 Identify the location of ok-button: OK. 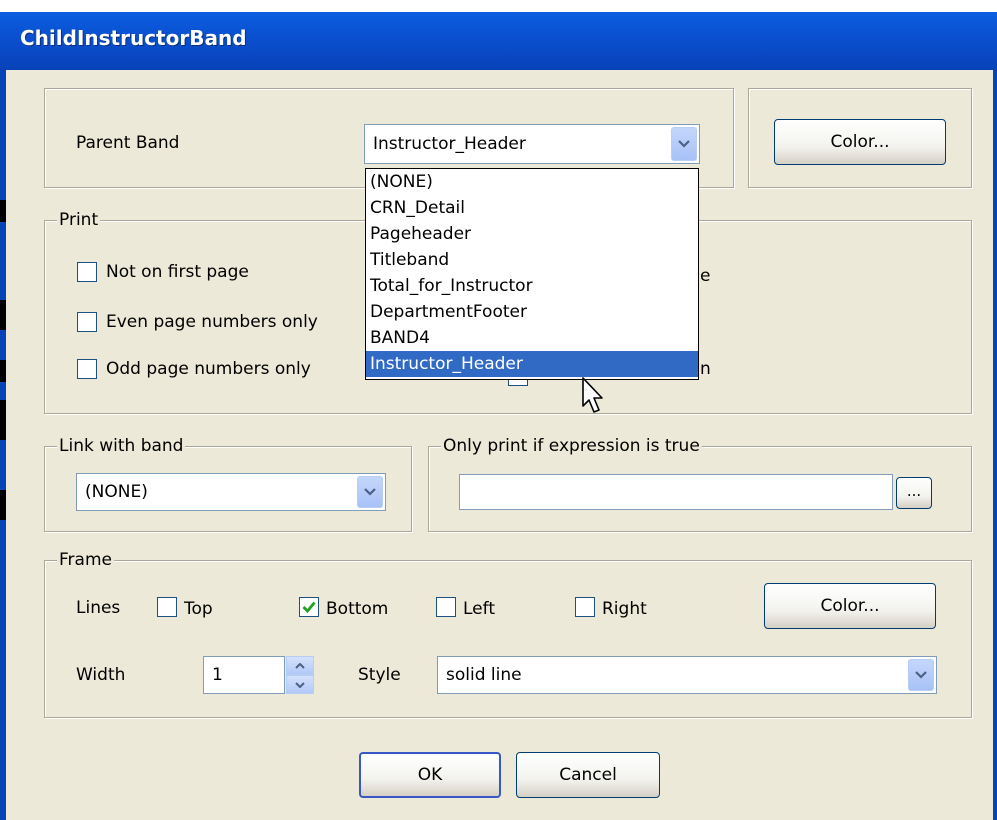
(430, 775).